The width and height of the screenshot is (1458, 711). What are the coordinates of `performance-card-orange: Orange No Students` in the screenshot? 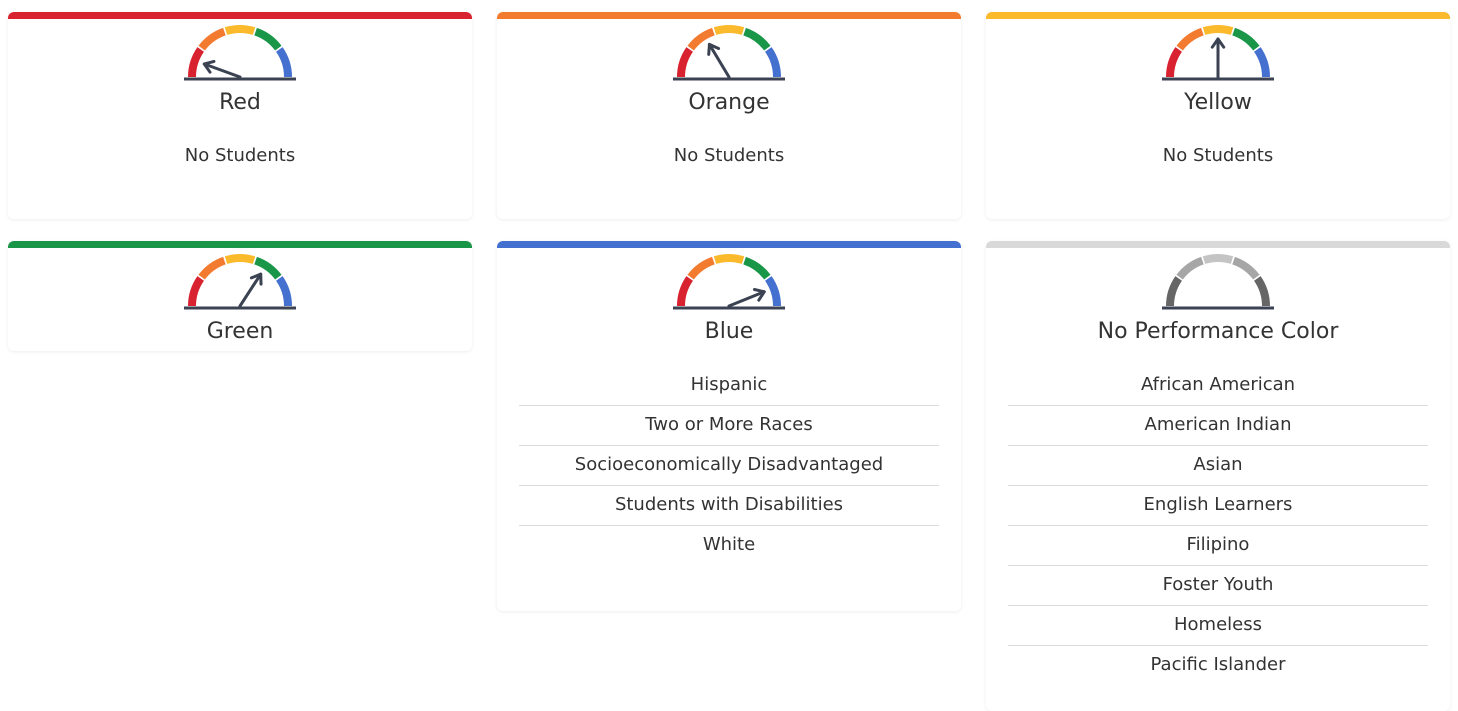 It's located at (729, 115).